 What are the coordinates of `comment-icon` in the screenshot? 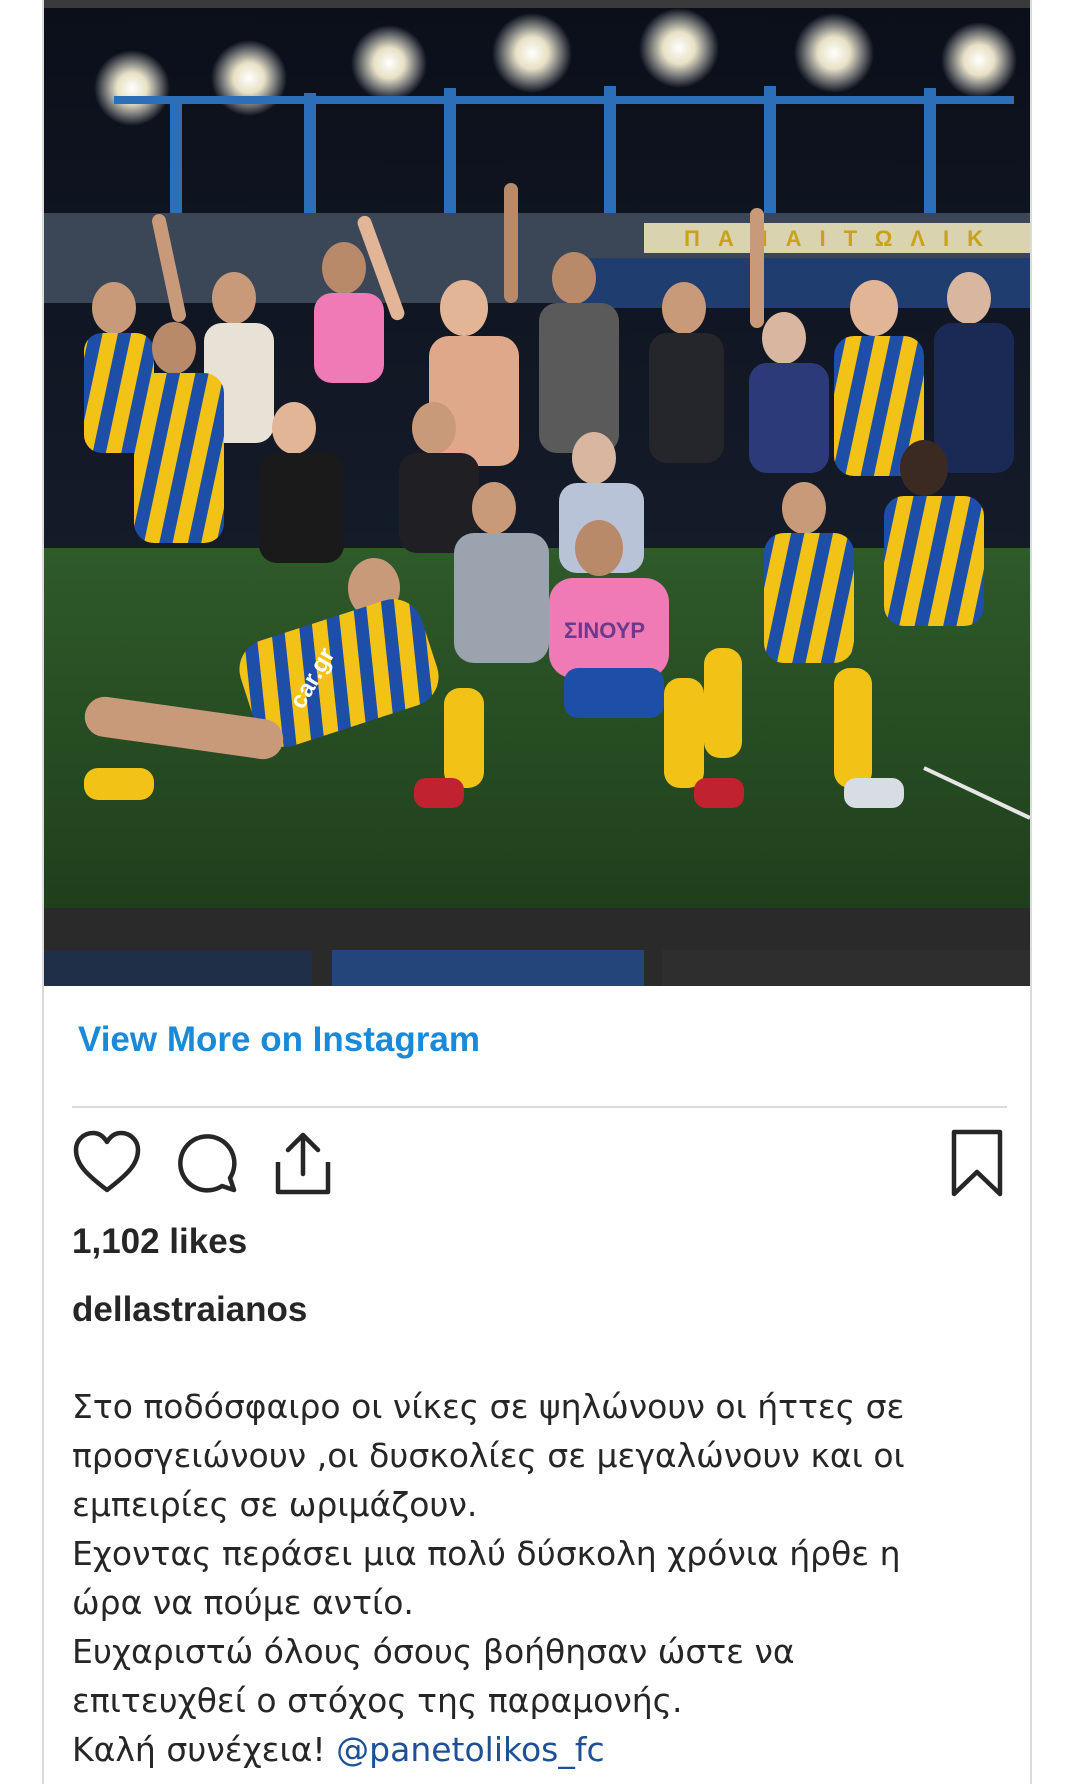 It's located at (207, 1163).